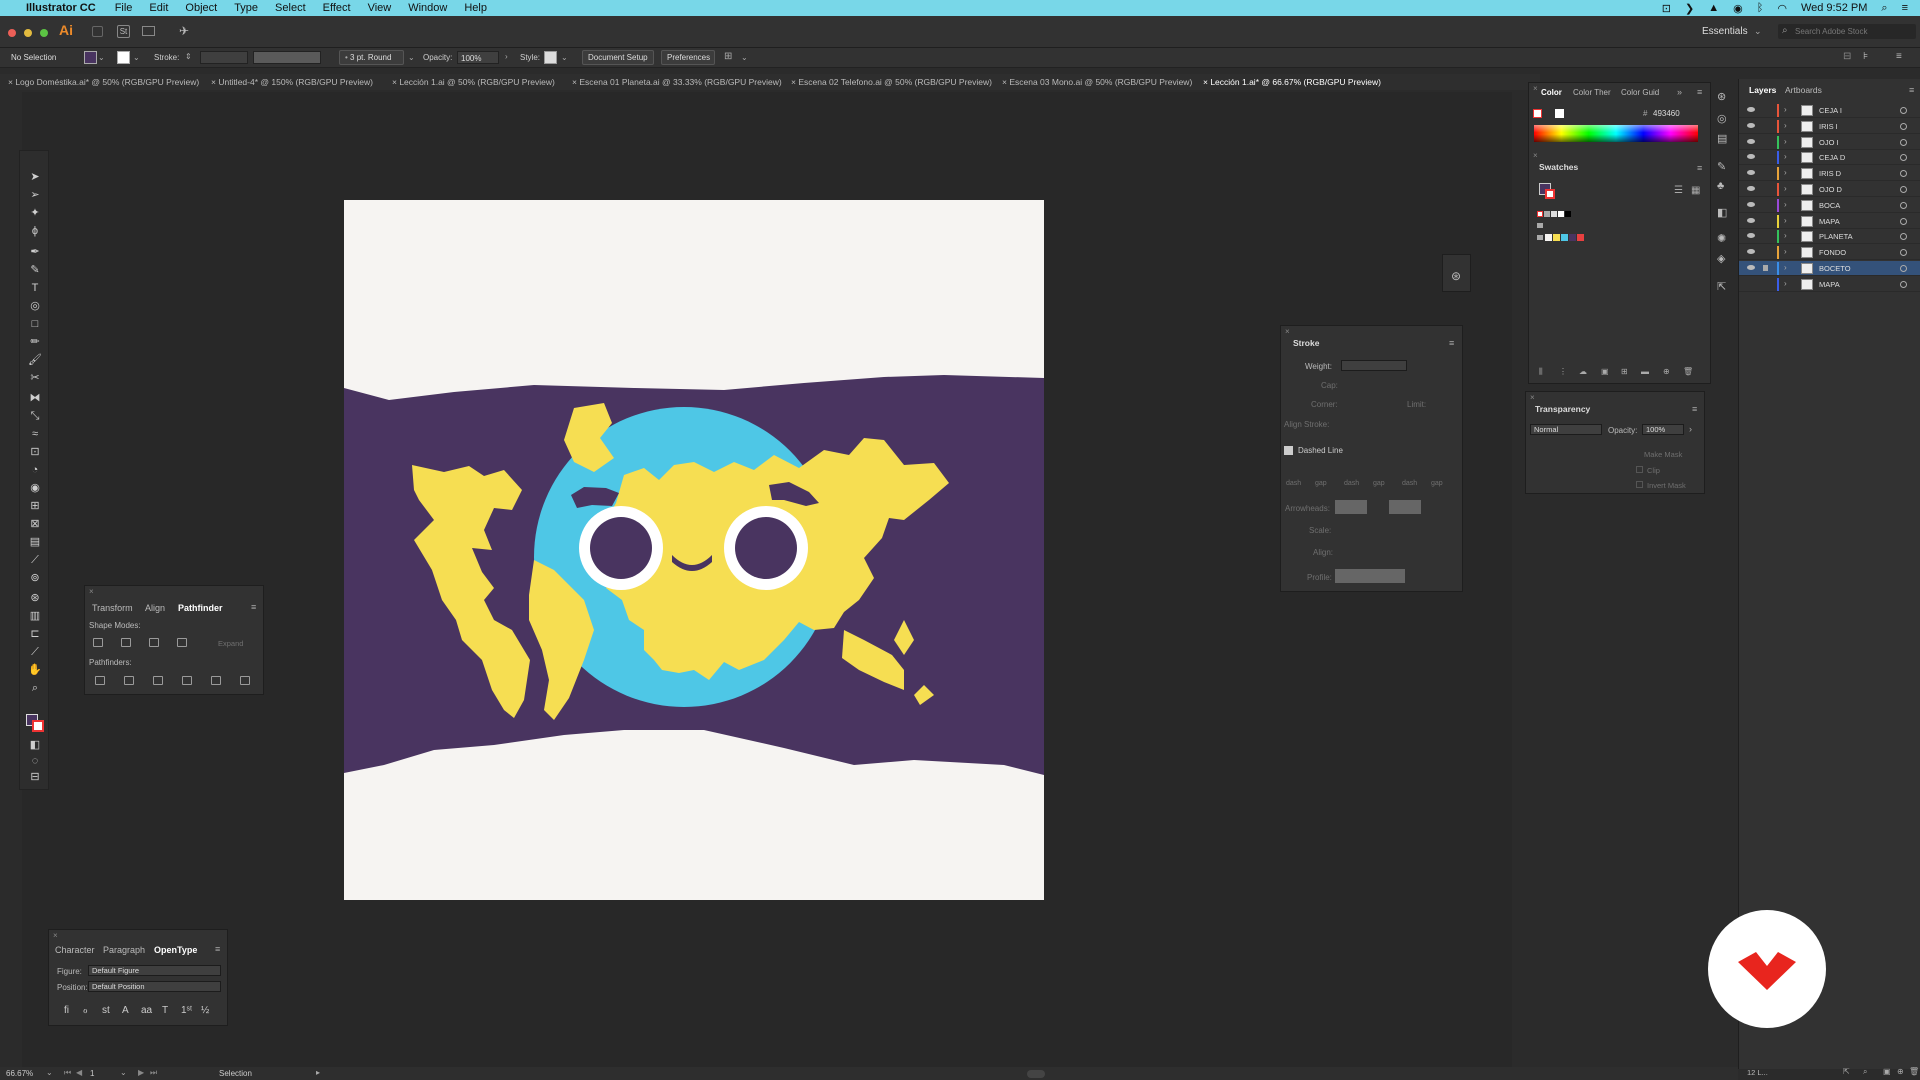 This screenshot has height=1080, width=1920. What do you see at coordinates (1803, 90) in the screenshot?
I see `tab-artboards: Artboards` at bounding box center [1803, 90].